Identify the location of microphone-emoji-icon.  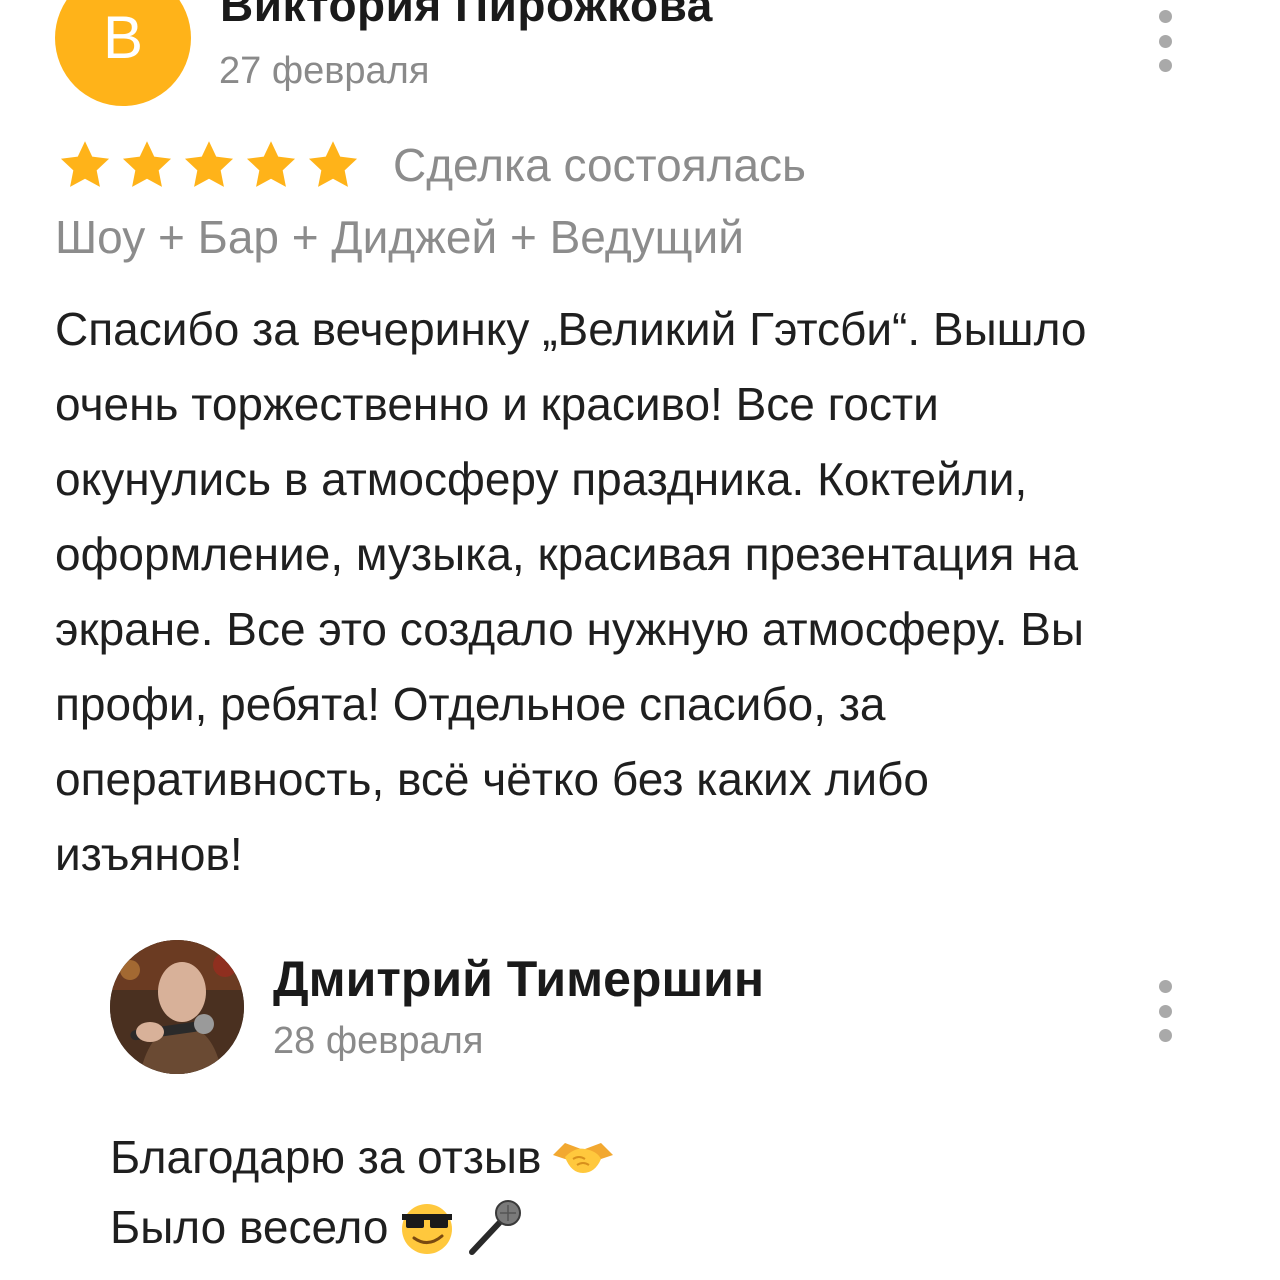
(495, 1227).